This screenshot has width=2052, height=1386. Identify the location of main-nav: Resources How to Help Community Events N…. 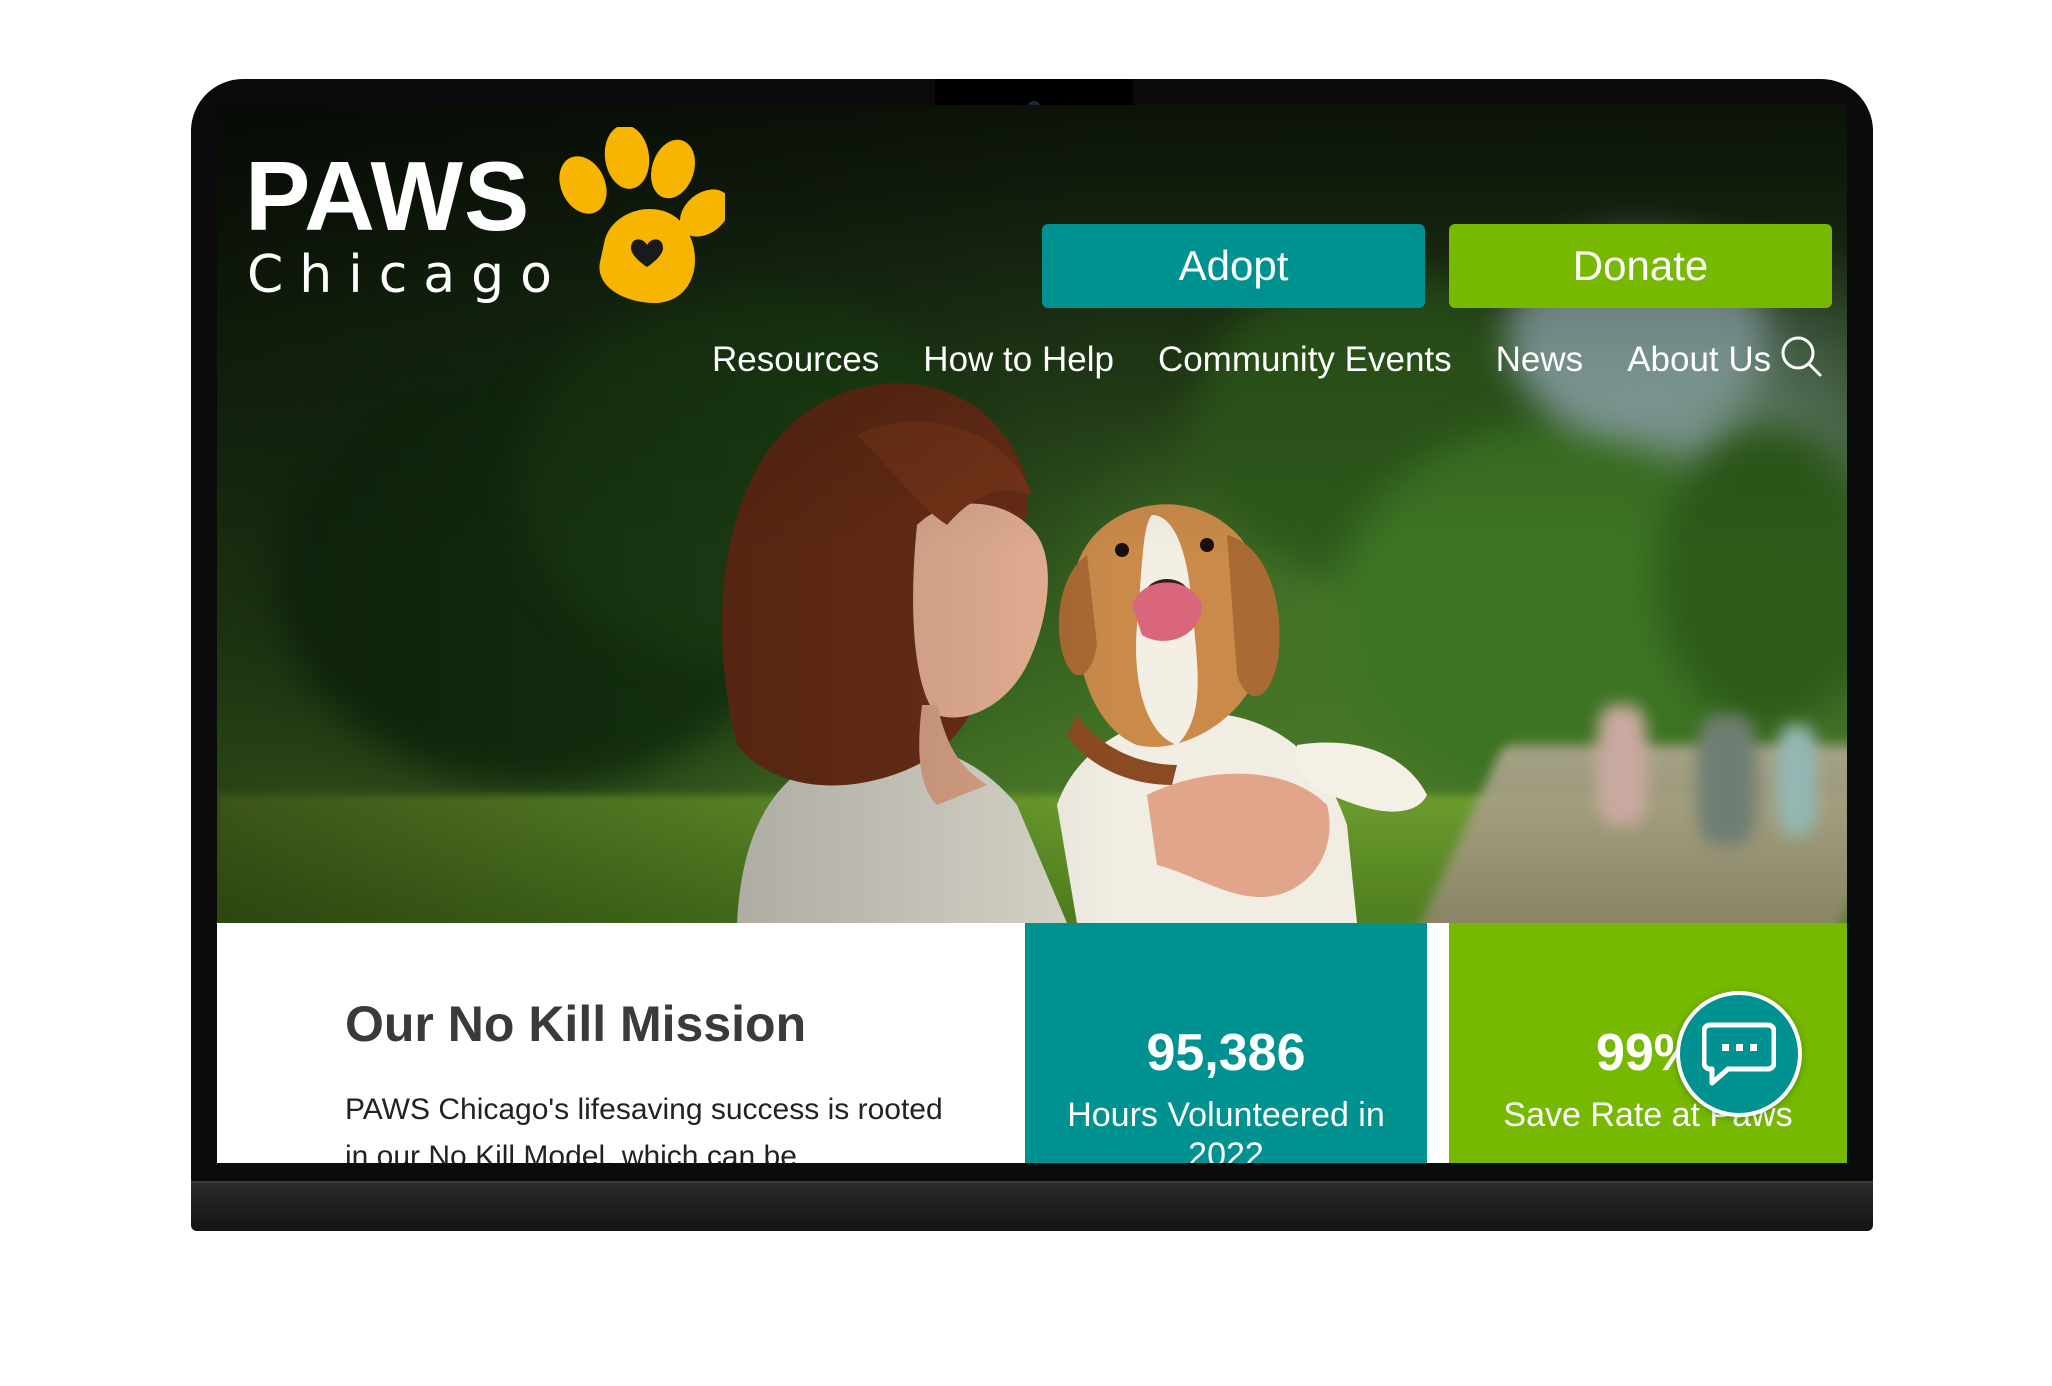
(1263, 360).